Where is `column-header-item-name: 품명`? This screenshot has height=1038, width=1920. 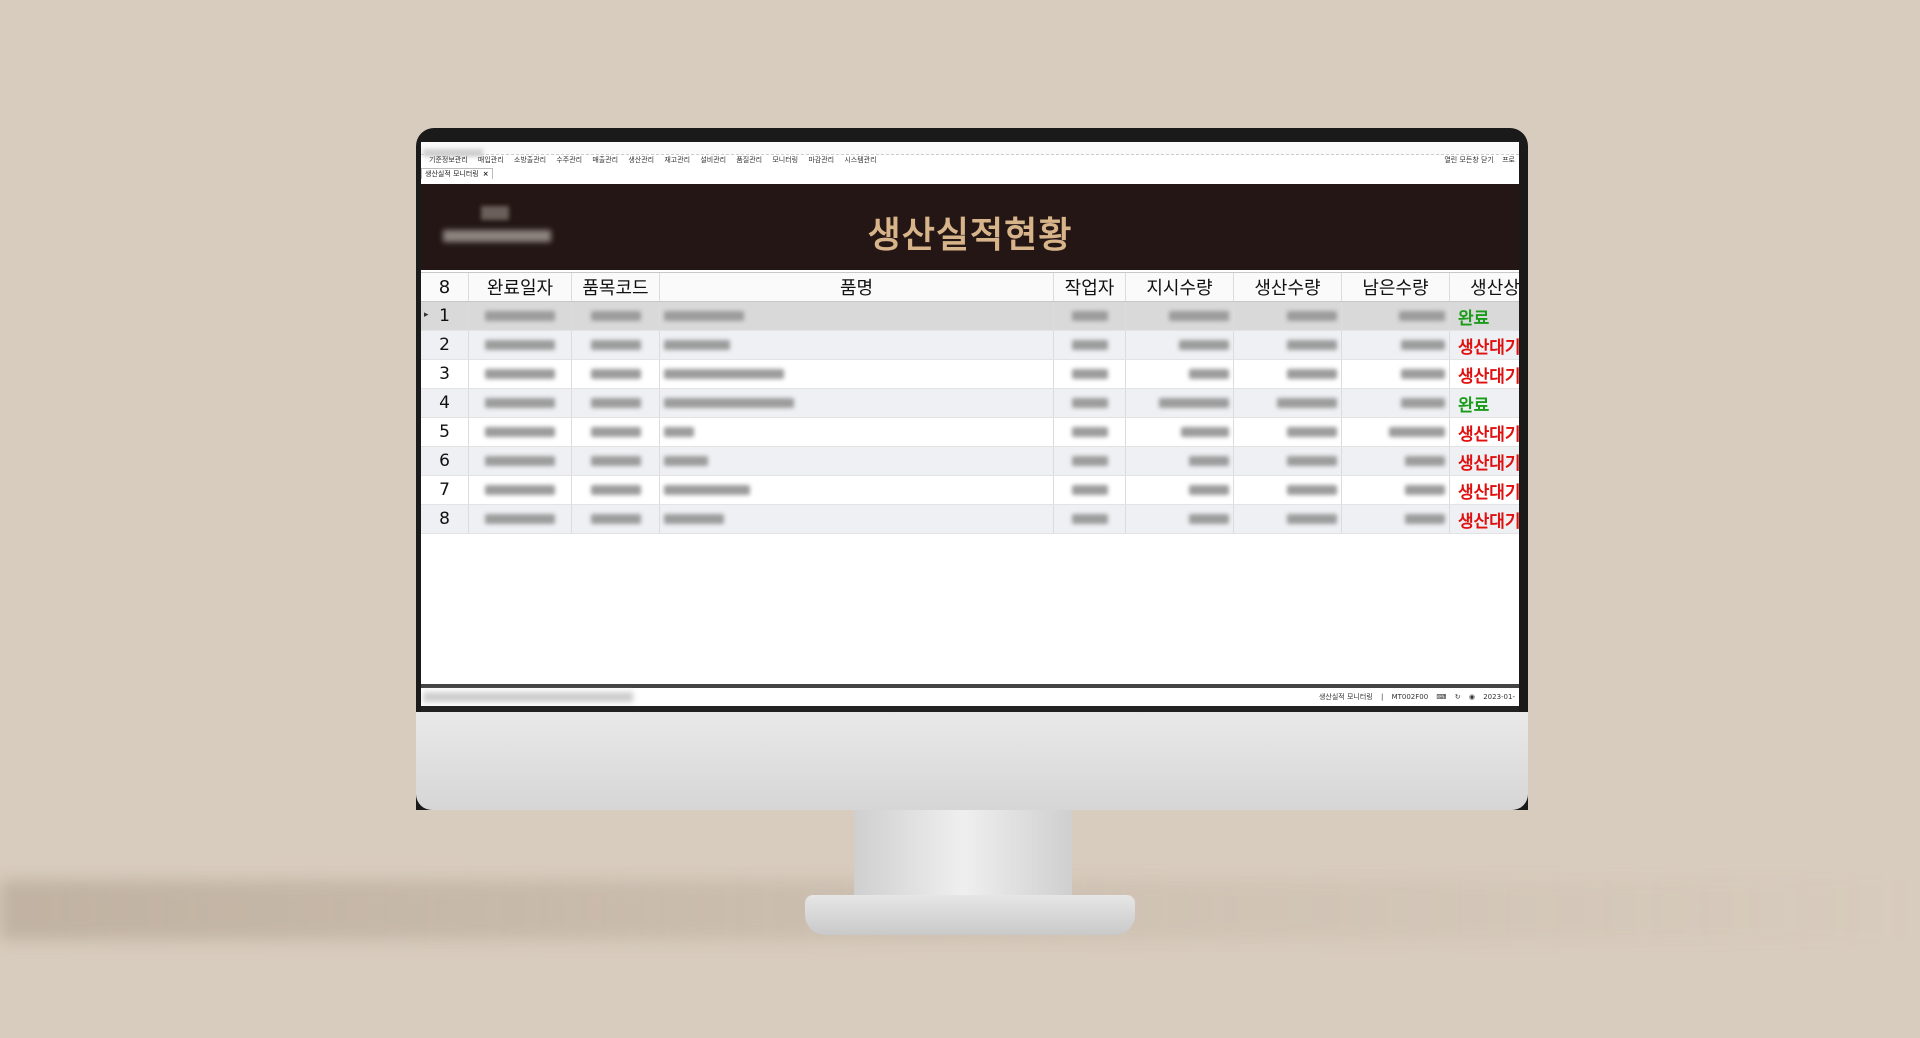
column-header-item-name: 품명 is located at coordinates (857, 287).